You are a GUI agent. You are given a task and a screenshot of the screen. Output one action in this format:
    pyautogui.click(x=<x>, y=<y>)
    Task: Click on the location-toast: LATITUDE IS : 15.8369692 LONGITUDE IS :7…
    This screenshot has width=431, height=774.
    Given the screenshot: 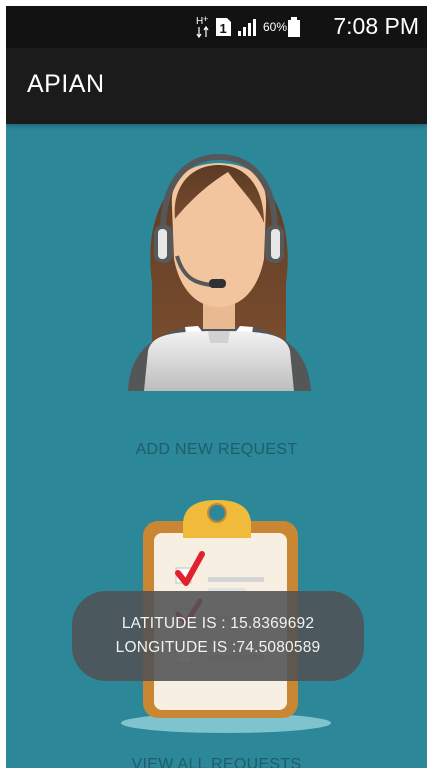 What is the action you would take?
    pyautogui.click(x=218, y=636)
    